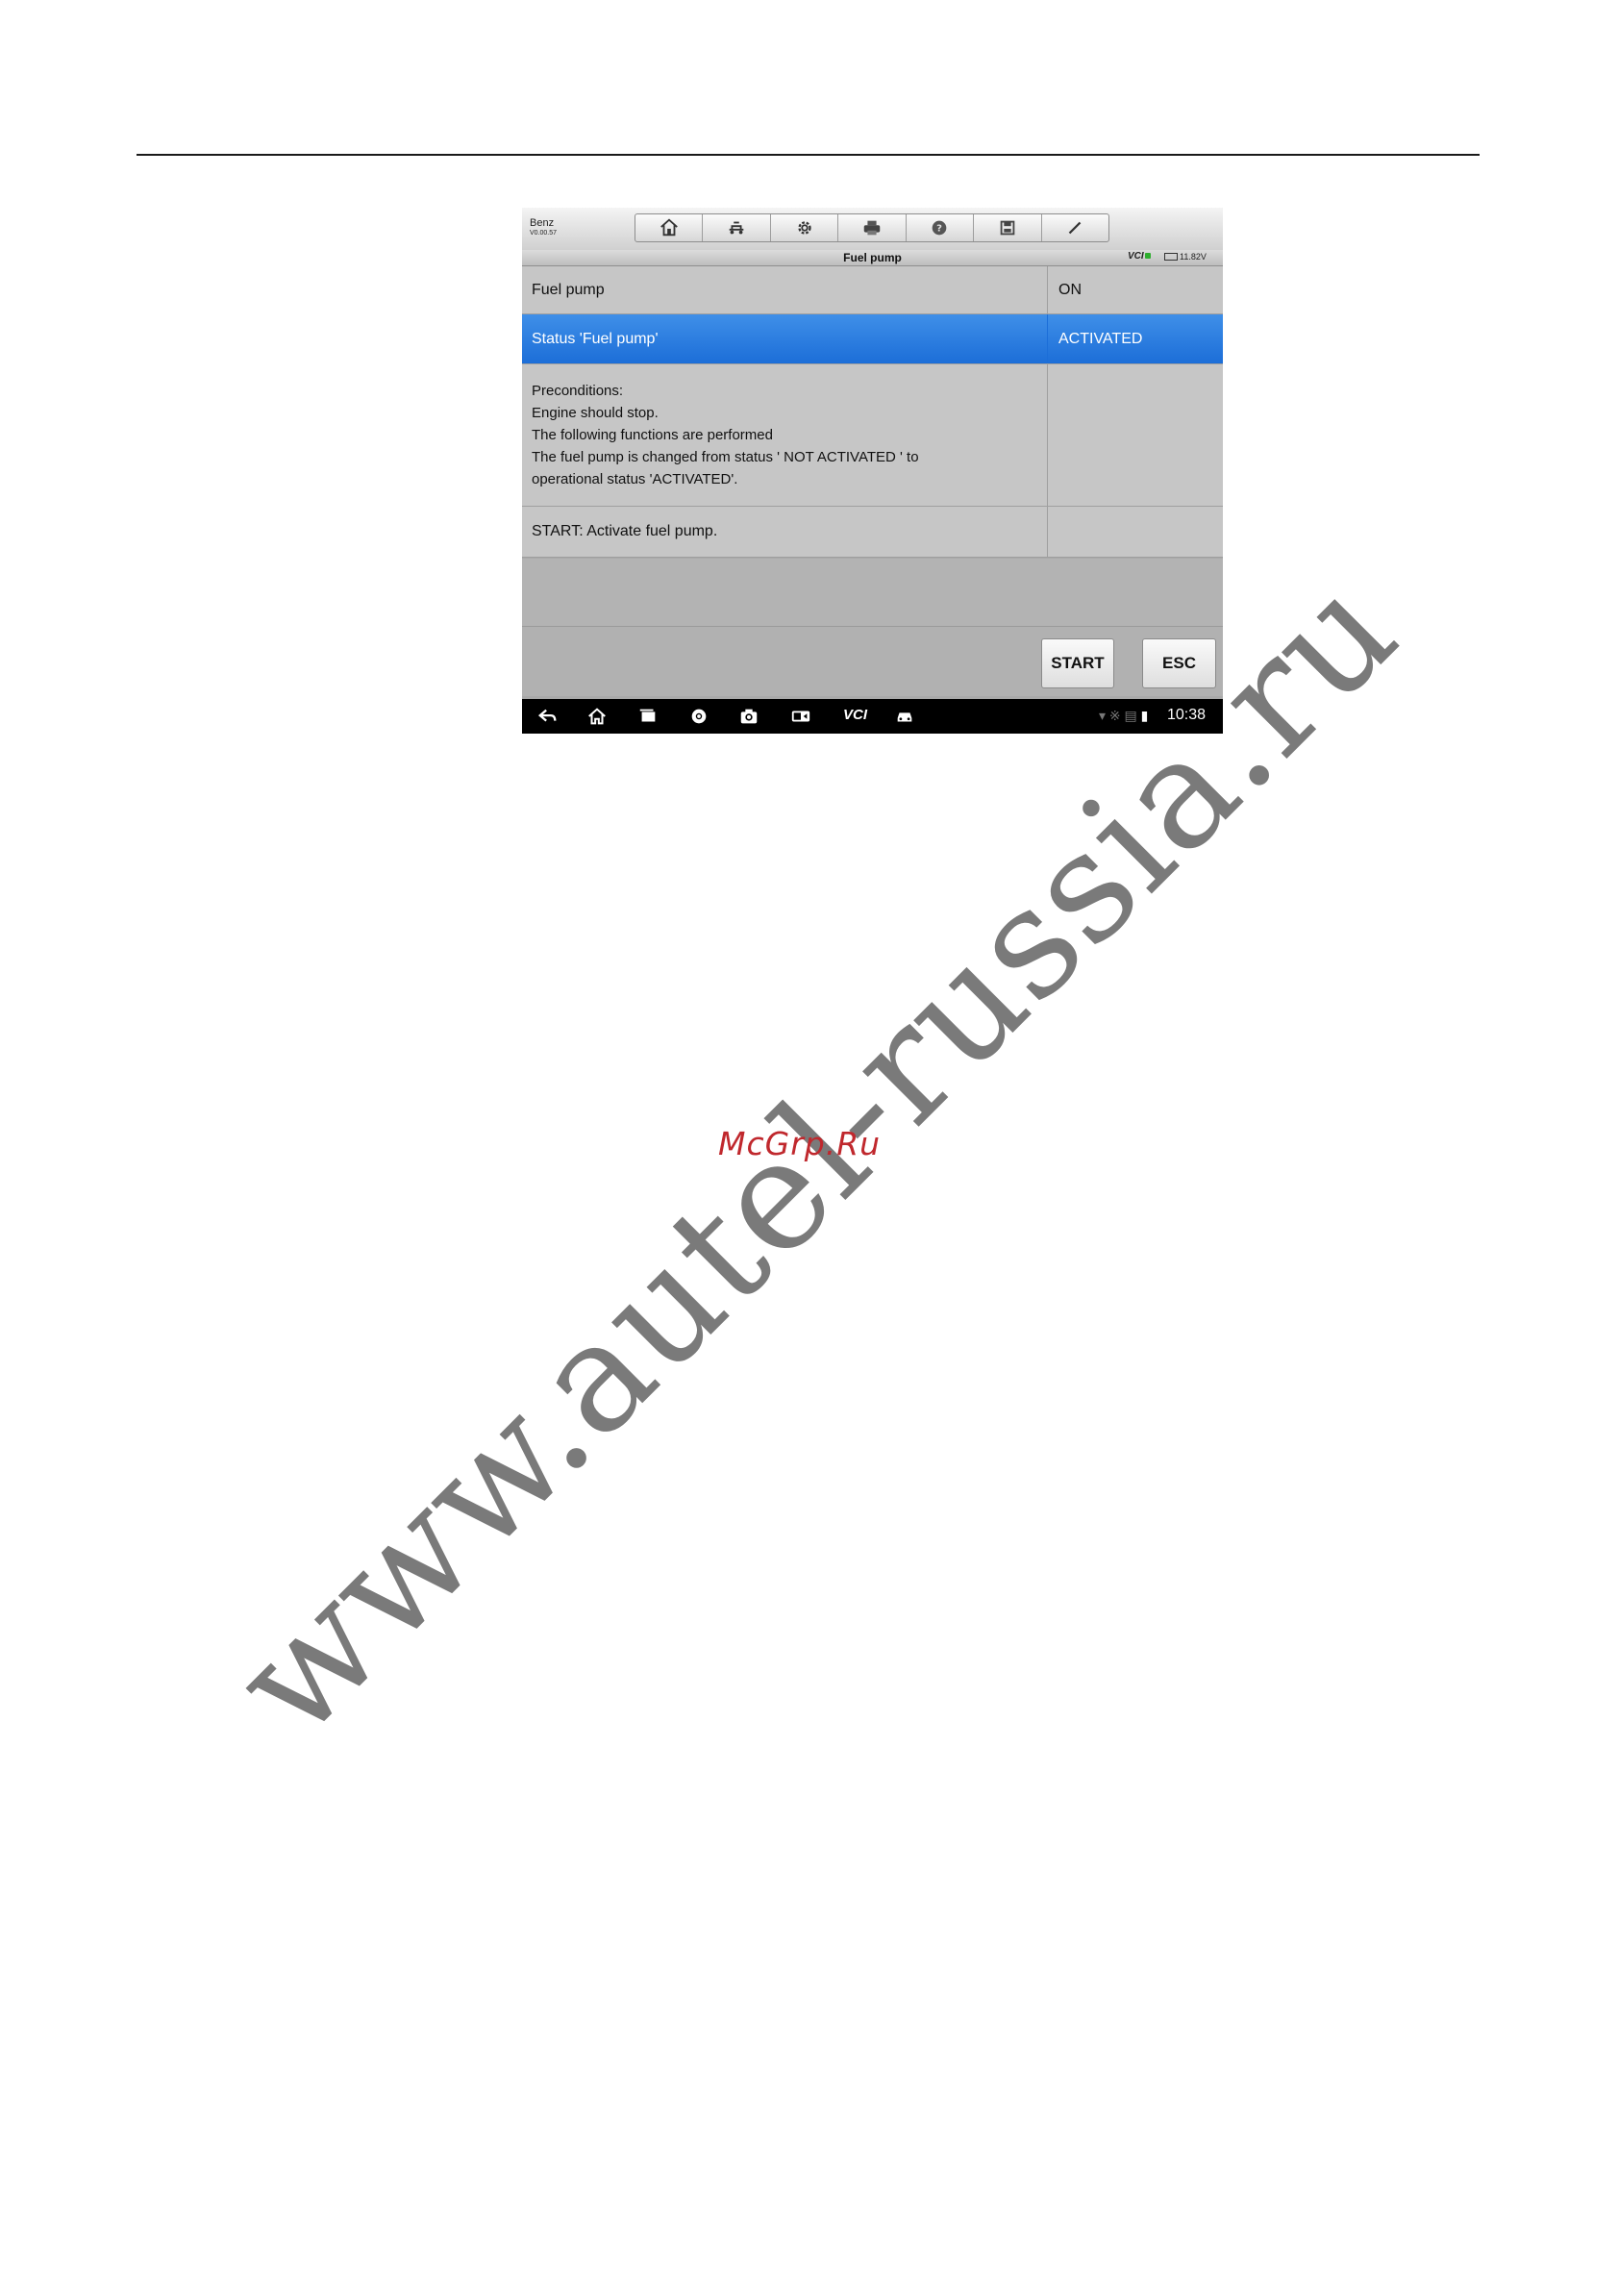 The image size is (1618, 2296). Describe the element at coordinates (872, 593) in the screenshot. I see `list-empty-area` at that location.